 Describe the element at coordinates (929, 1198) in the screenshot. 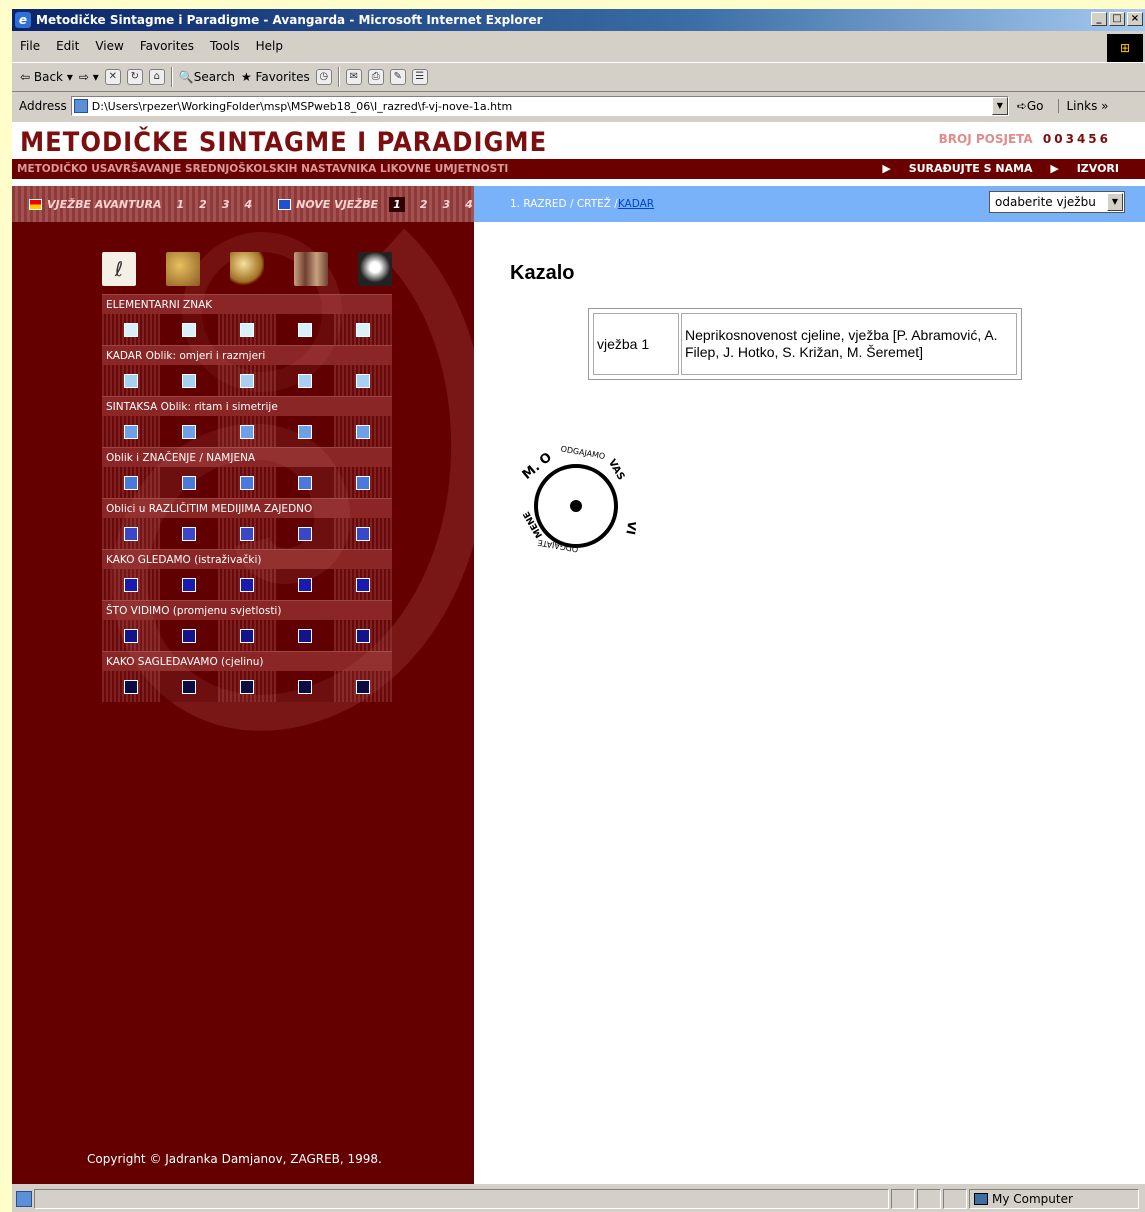

I see `status-cell` at that location.